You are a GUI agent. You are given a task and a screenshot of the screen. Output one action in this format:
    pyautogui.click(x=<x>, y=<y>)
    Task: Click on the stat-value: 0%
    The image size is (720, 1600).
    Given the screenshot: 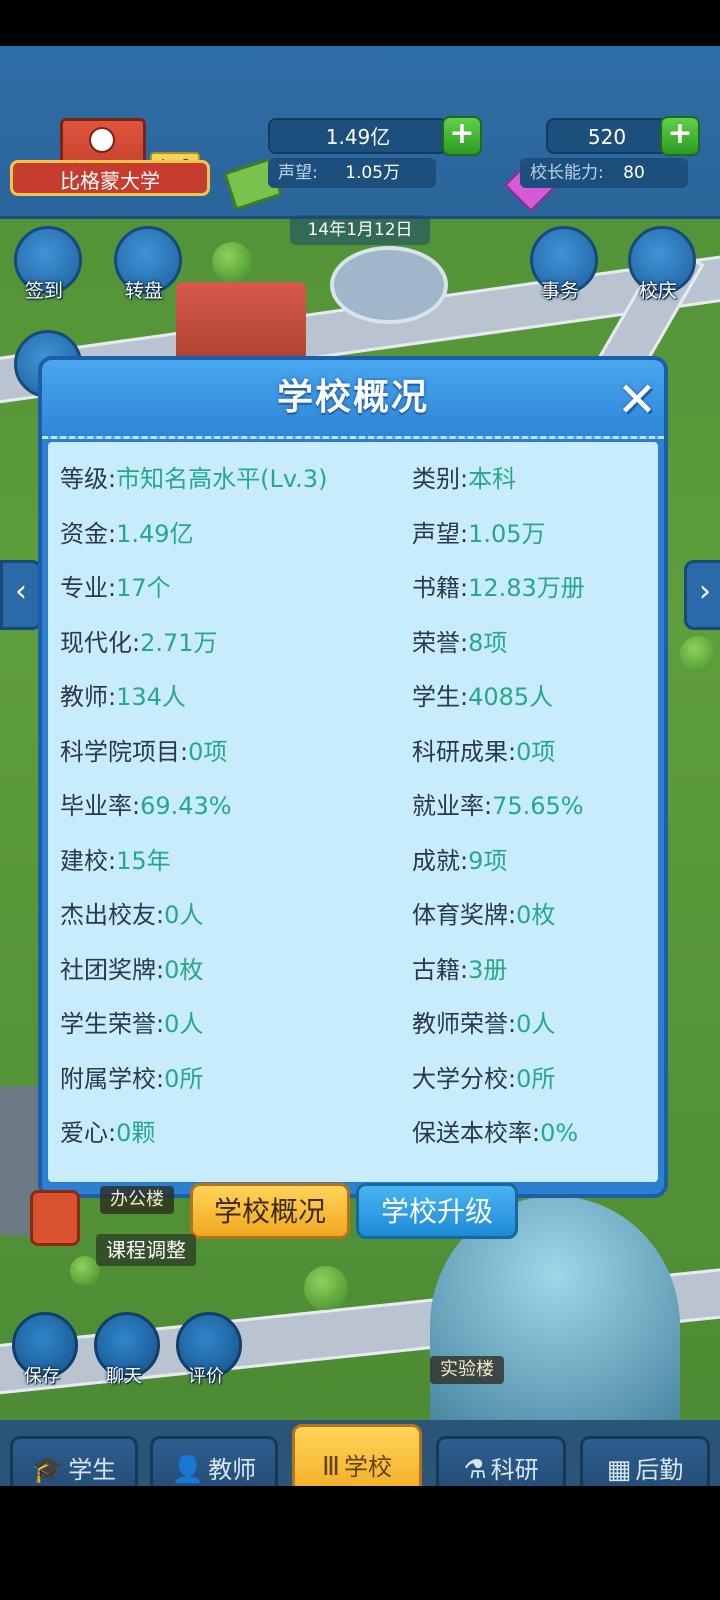 What is the action you would take?
    pyautogui.click(x=559, y=1133)
    